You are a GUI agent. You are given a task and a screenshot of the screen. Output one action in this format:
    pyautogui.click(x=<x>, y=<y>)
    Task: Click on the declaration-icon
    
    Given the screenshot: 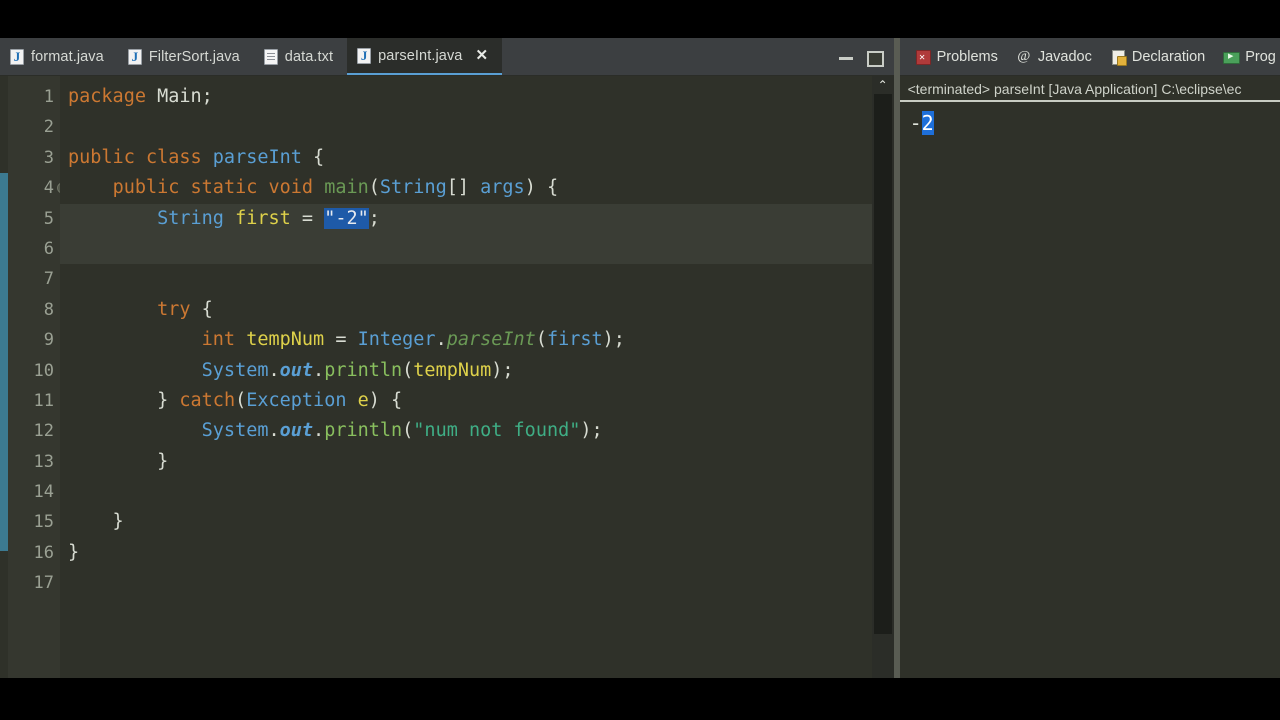 What is the action you would take?
    pyautogui.click(x=1118, y=57)
    